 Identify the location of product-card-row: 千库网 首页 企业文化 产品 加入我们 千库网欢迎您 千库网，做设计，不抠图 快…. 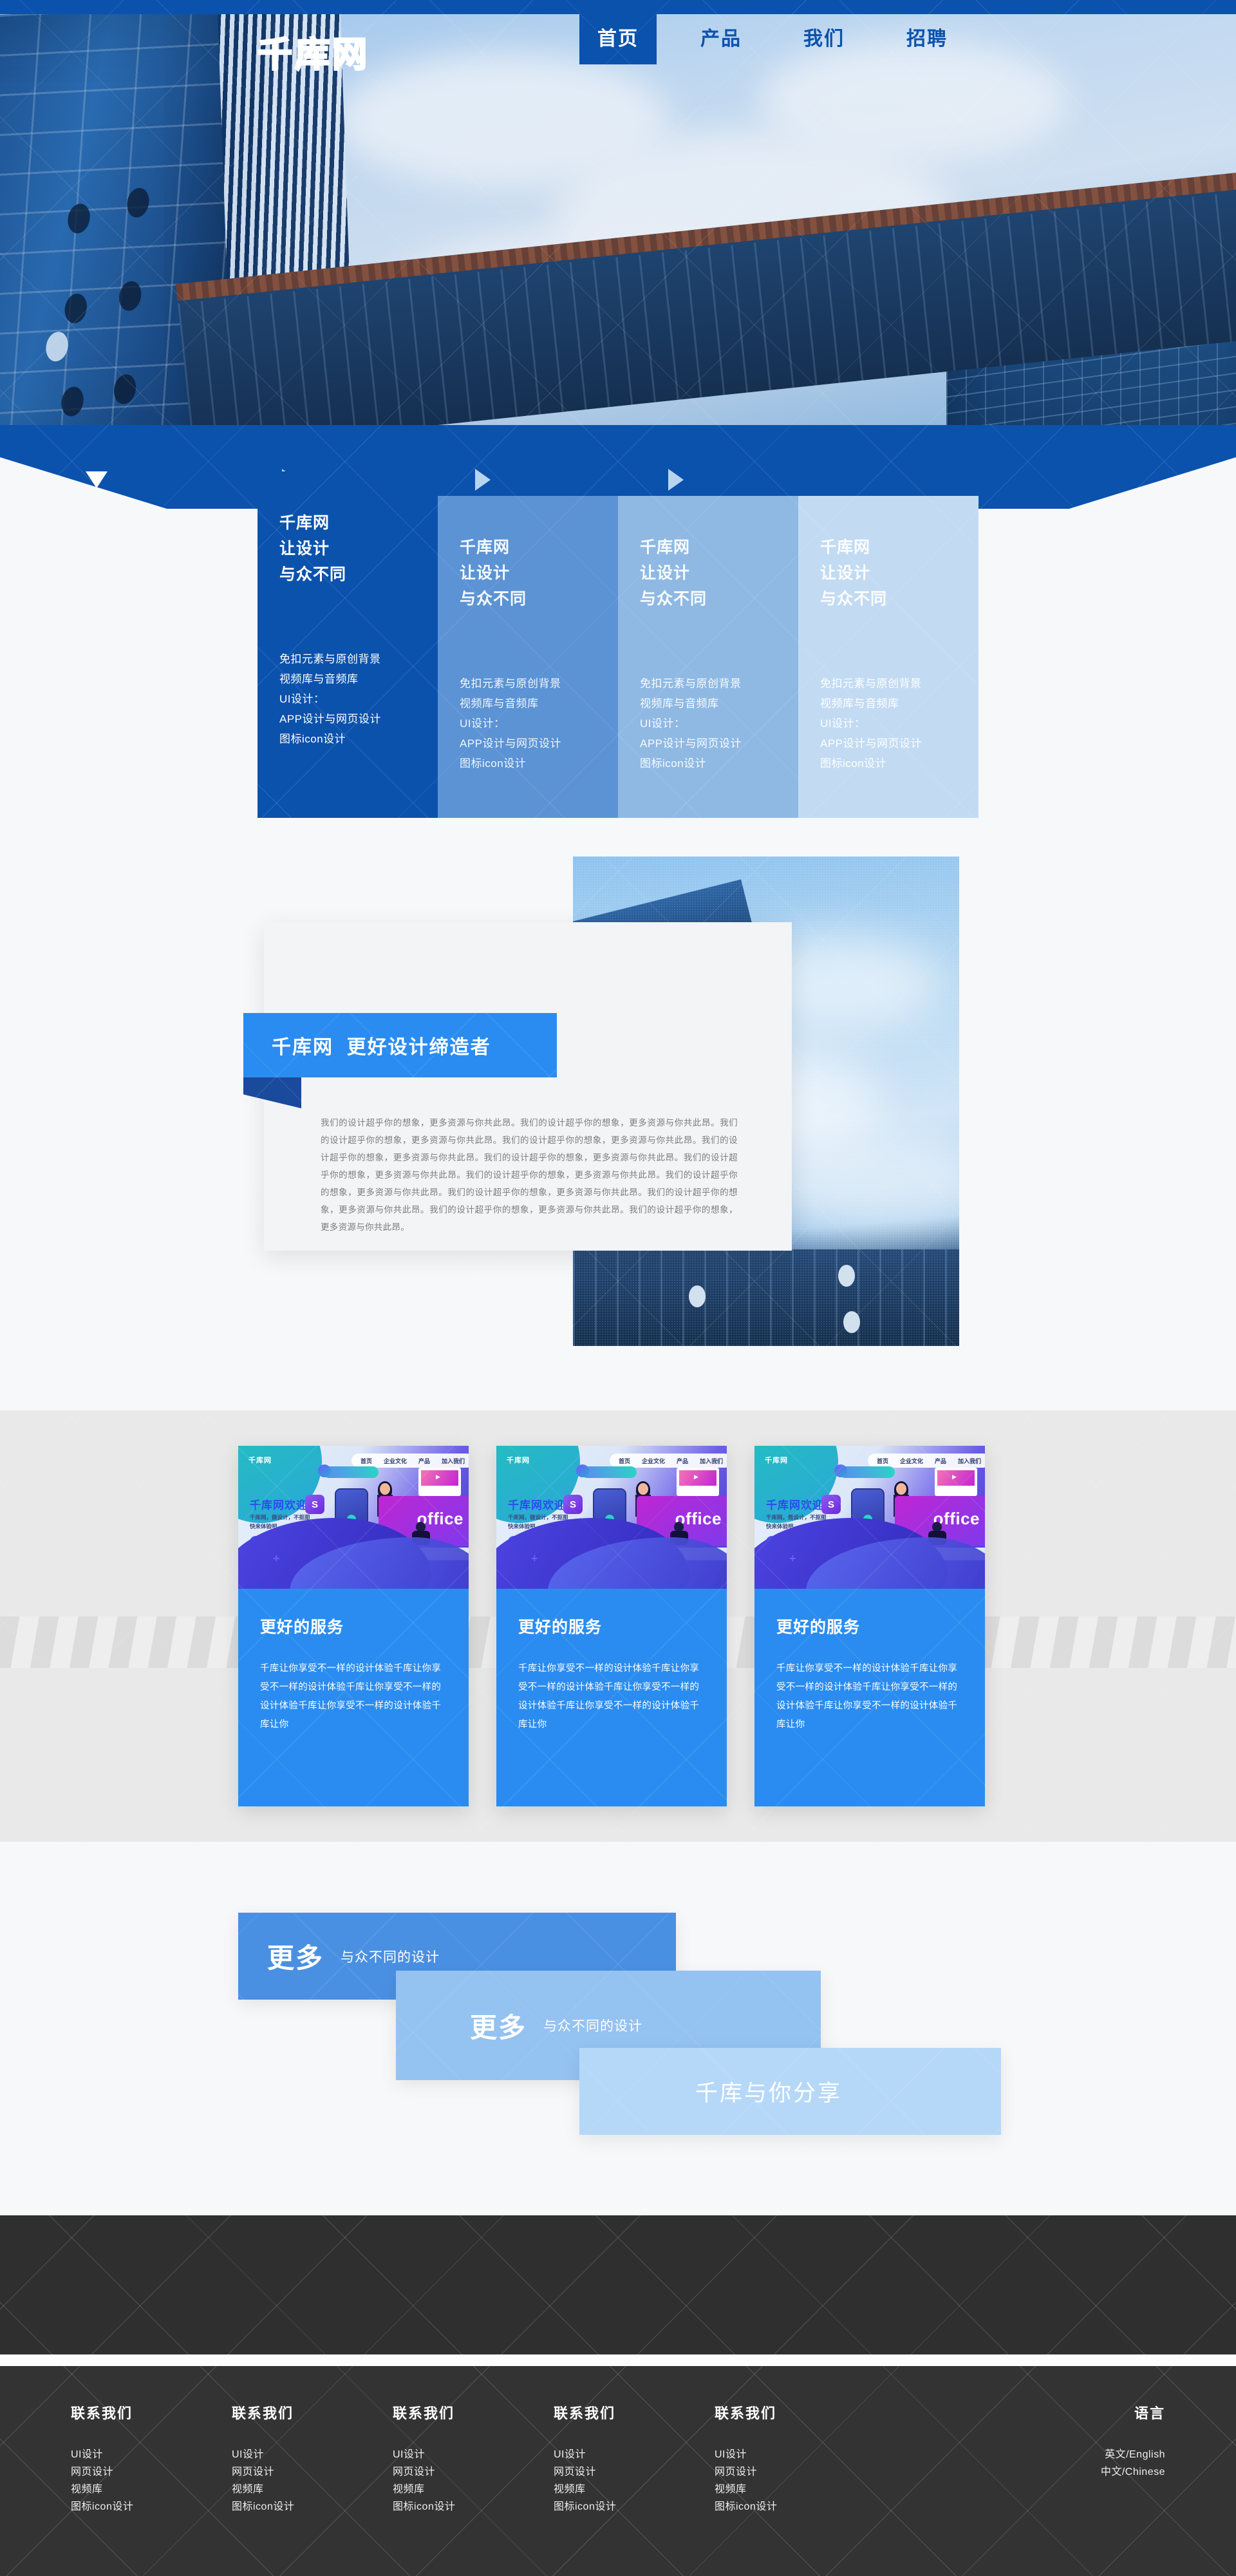
(618, 1626).